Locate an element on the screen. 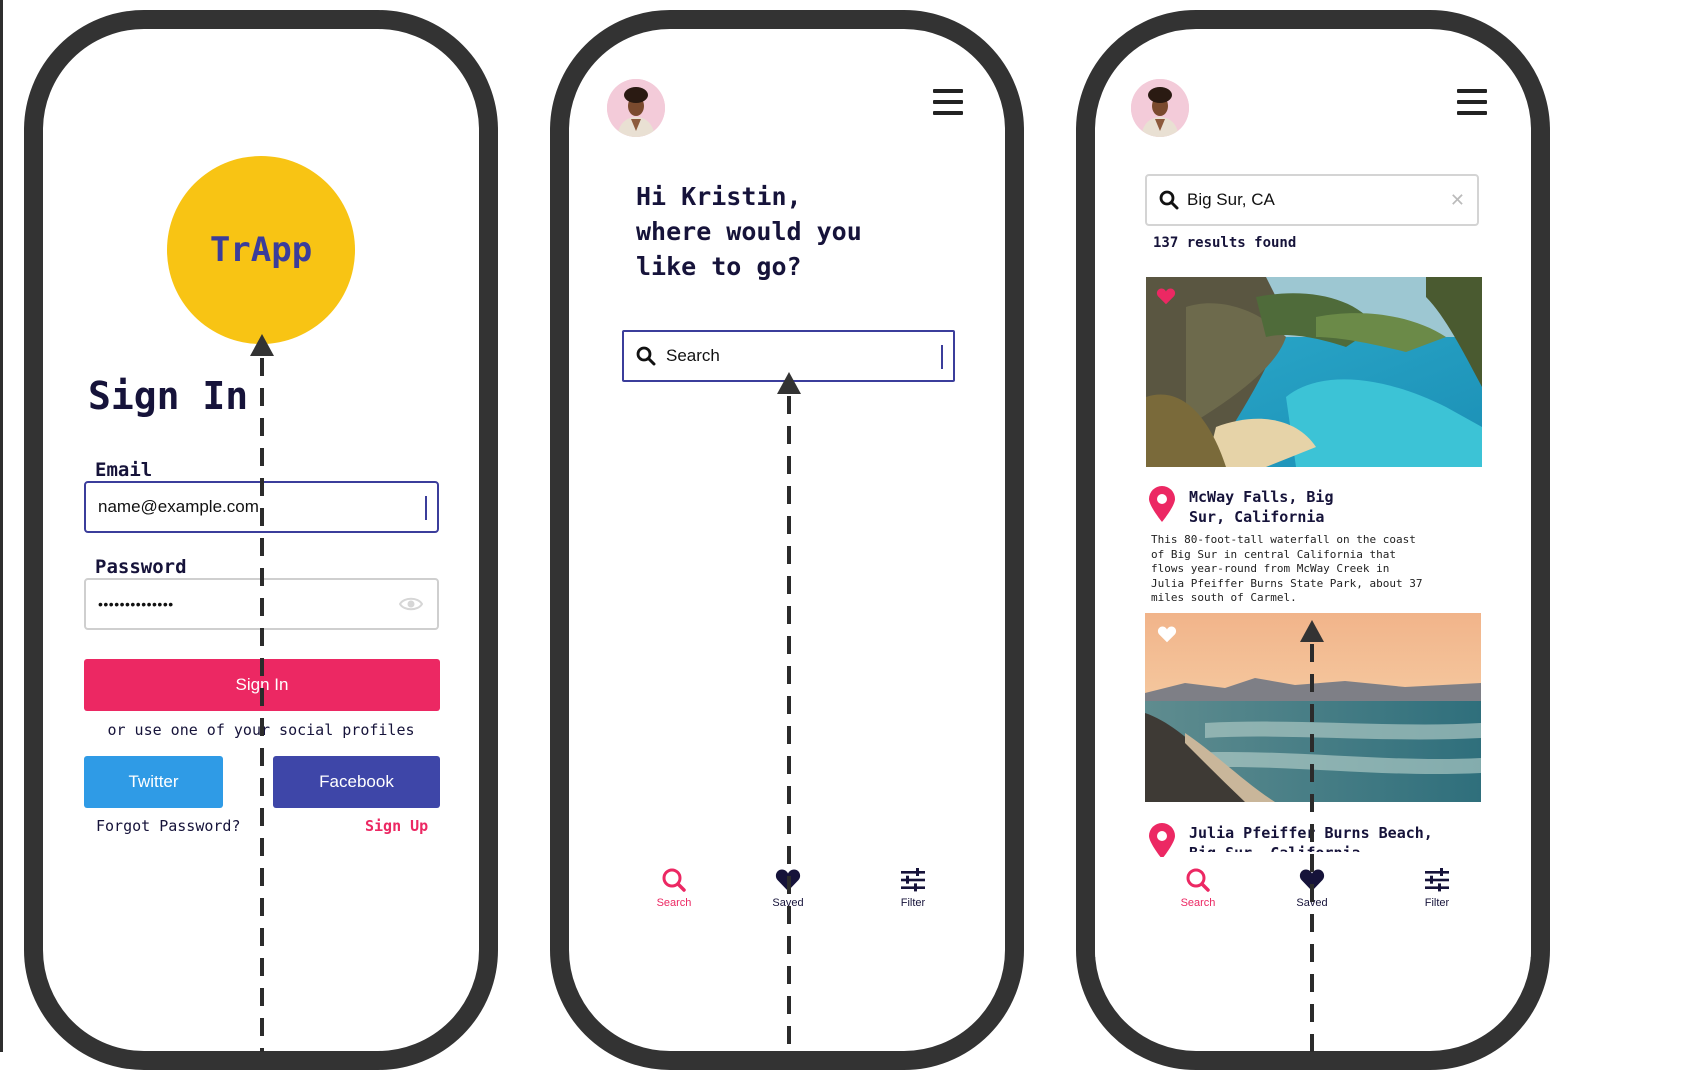 Image resolution: width=1686 pixels, height=1070 pixels. email-label: Email is located at coordinates (124, 470).